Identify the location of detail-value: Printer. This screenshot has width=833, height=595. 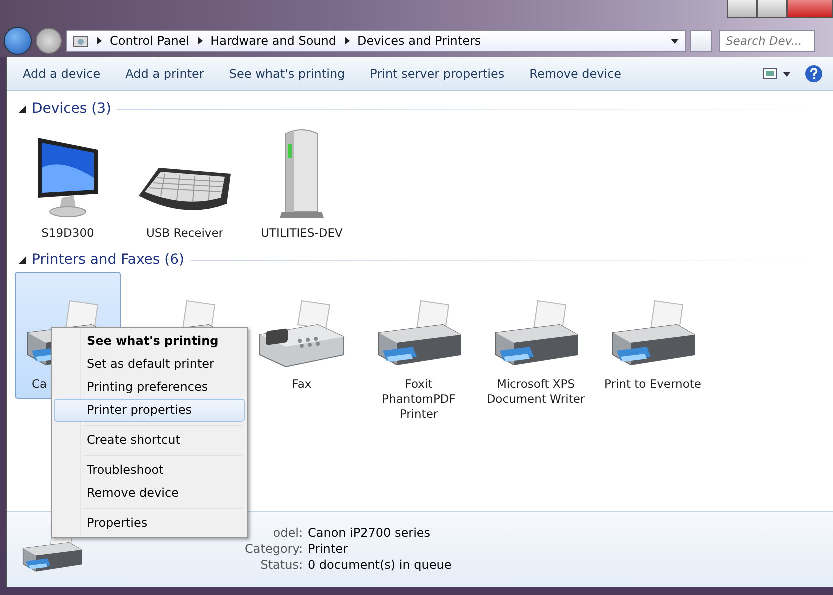
(328, 549).